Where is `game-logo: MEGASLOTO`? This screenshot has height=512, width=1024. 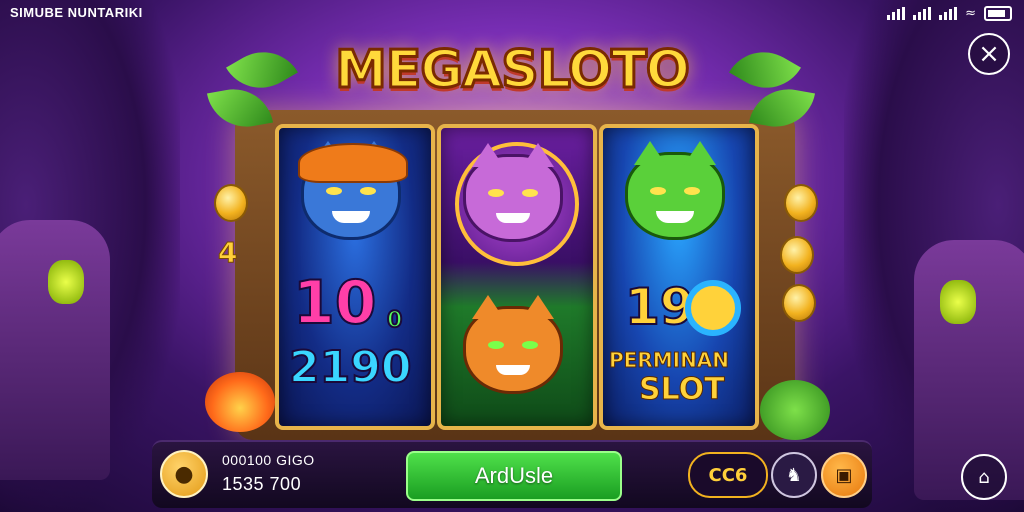 game-logo: MEGASLOTO is located at coordinates (513, 70).